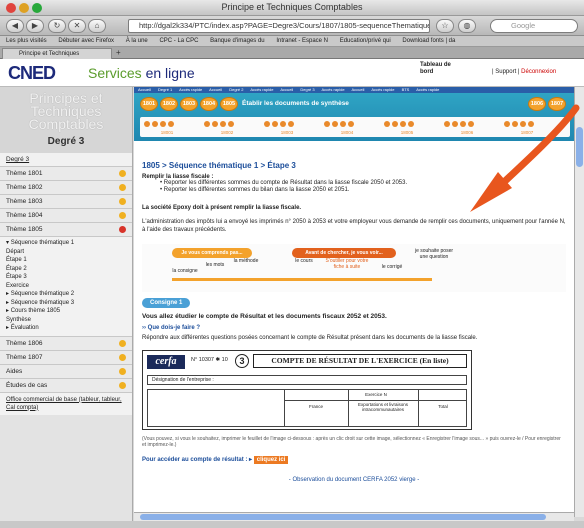 The height and width of the screenshot is (528, 584). What do you see at coordinates (86, 41) in the screenshot?
I see `bookmark-item: Débuter avec Firefox` at bounding box center [86, 41].